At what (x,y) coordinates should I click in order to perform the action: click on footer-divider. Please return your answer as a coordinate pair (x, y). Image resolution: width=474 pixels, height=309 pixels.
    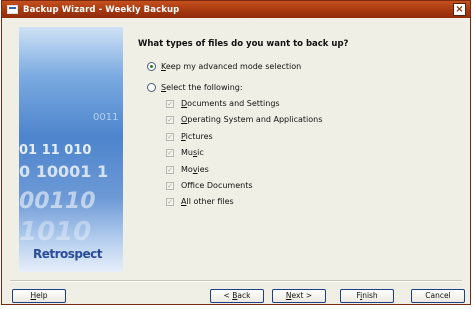
    Looking at the image, I should click on (236, 281).